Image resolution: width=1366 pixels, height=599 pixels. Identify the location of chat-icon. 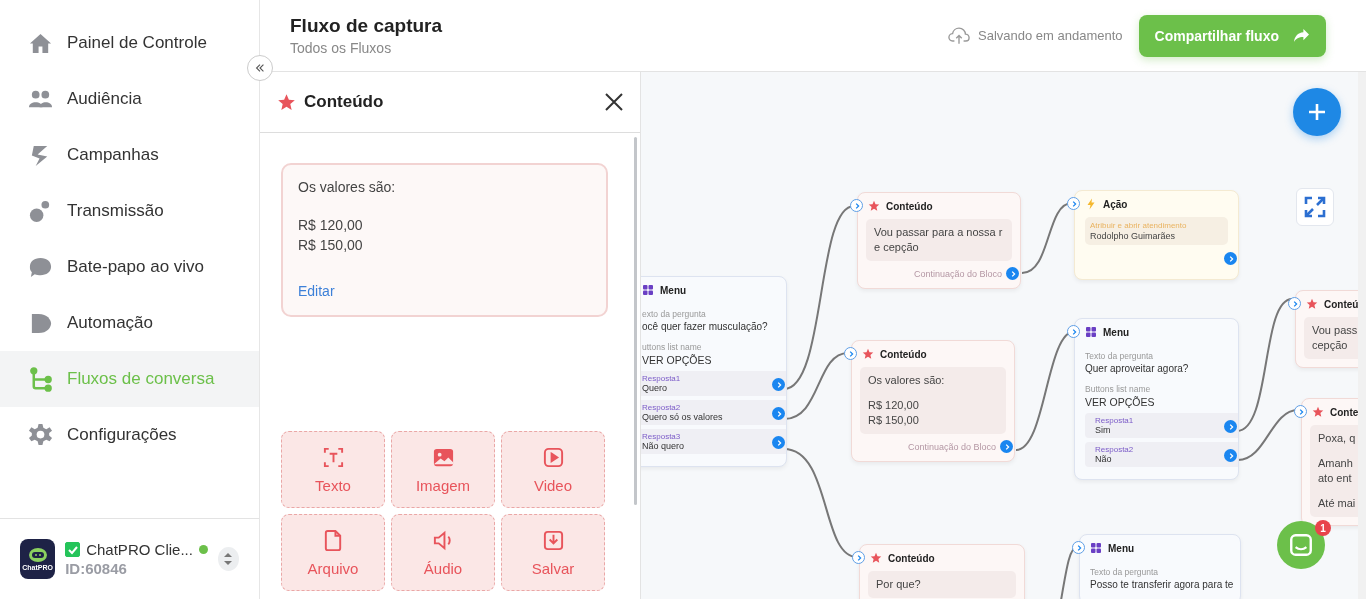
(1301, 545).